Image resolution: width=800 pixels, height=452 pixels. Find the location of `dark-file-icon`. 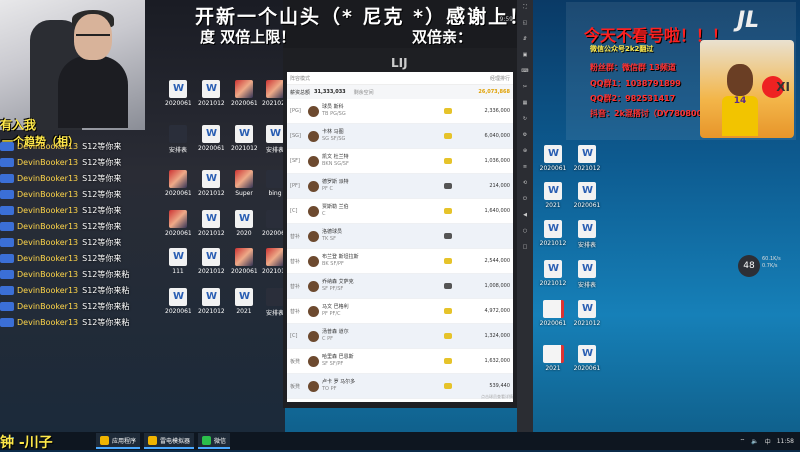

dark-file-icon is located at coordinates (275, 179).